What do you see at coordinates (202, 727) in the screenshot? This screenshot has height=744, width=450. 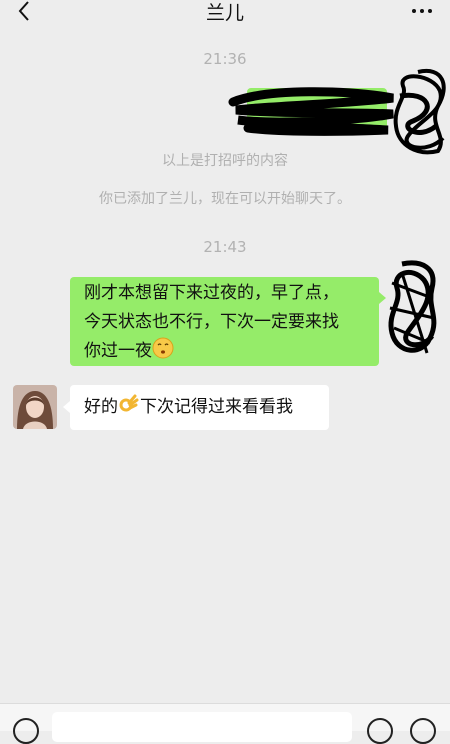 I see `message-input` at bounding box center [202, 727].